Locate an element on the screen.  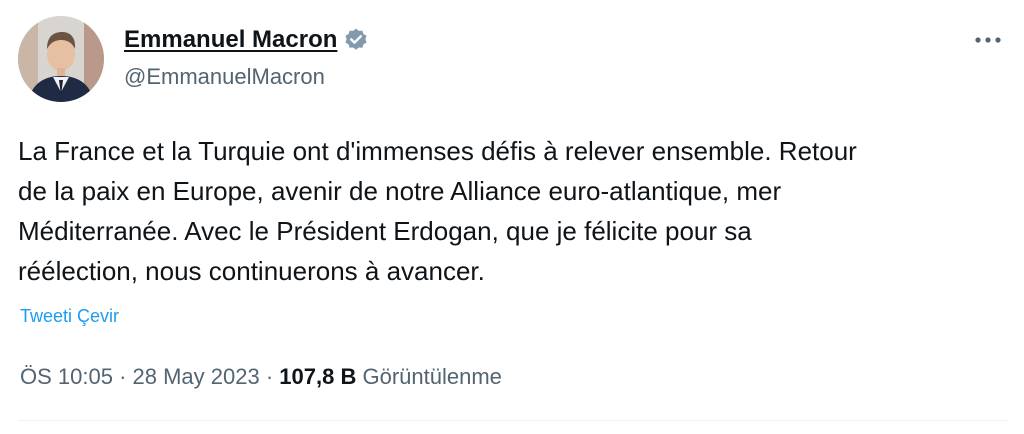
views-label: Görüntülenme is located at coordinates (432, 376).